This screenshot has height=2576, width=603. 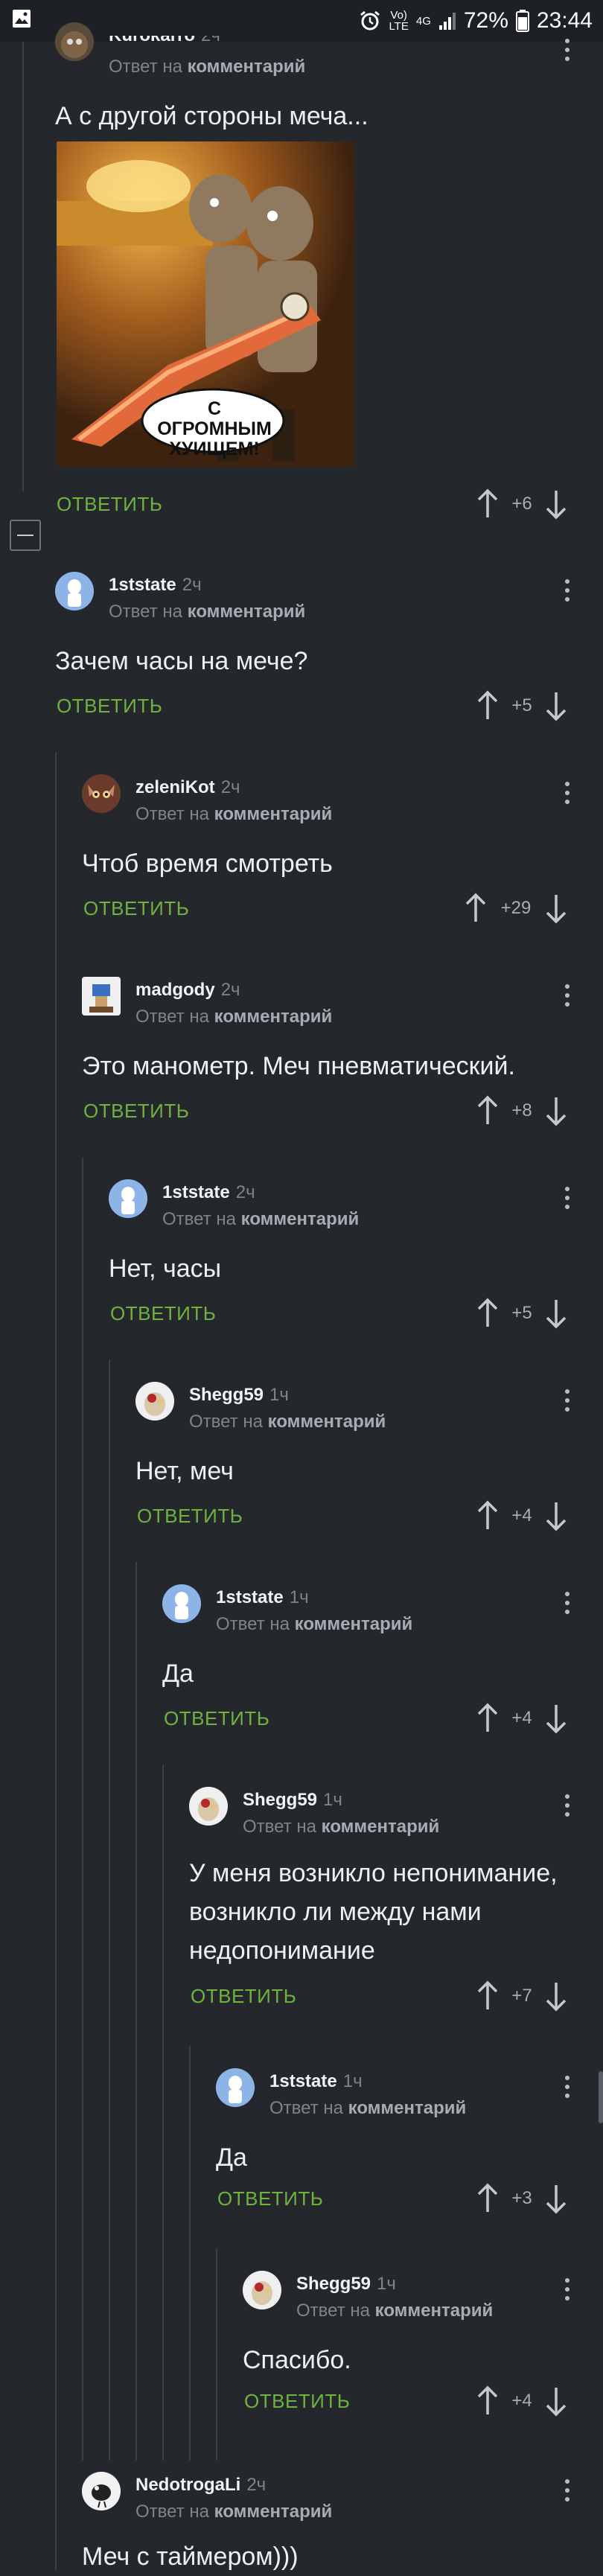 I want to click on comment-score: +6, so click(x=522, y=504).